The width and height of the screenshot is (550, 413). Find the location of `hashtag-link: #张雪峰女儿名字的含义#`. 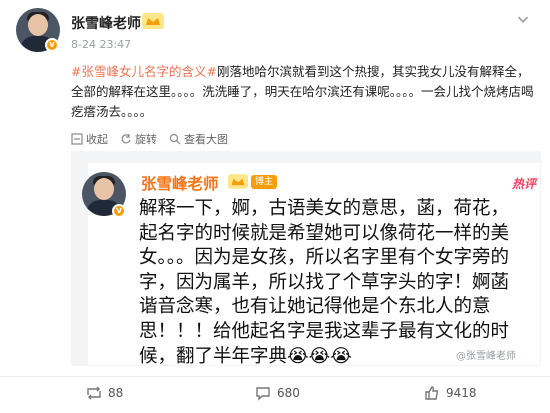

hashtag-link: #张雪峰女儿名字的含义# is located at coordinates (144, 71).